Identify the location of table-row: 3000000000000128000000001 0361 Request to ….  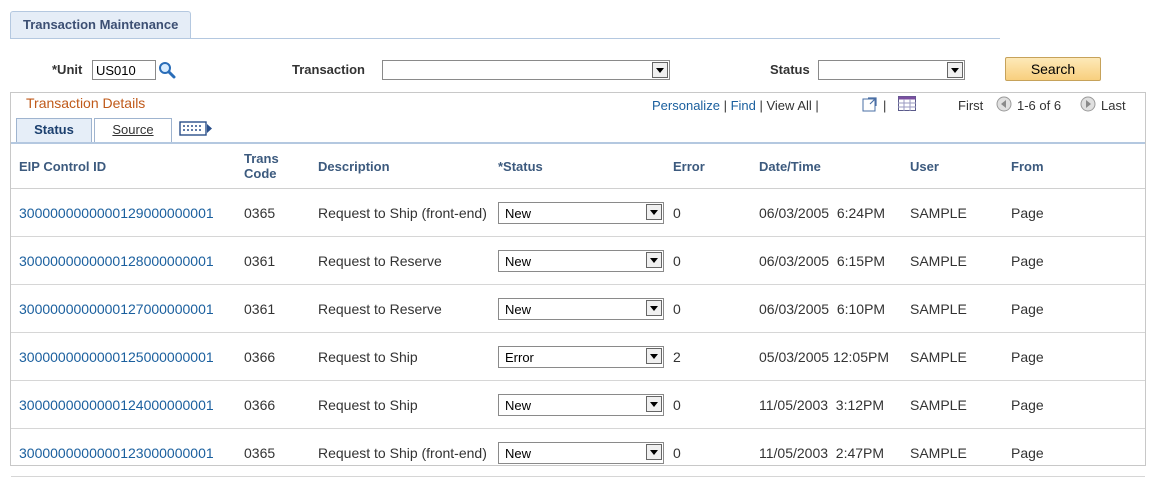
(578, 260).